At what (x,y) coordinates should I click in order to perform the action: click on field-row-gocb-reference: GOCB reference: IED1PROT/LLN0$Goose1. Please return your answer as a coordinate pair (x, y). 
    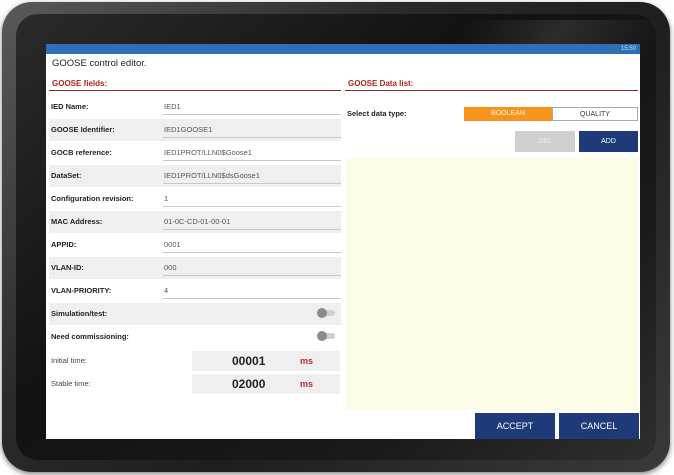
    Looking at the image, I should click on (195, 153).